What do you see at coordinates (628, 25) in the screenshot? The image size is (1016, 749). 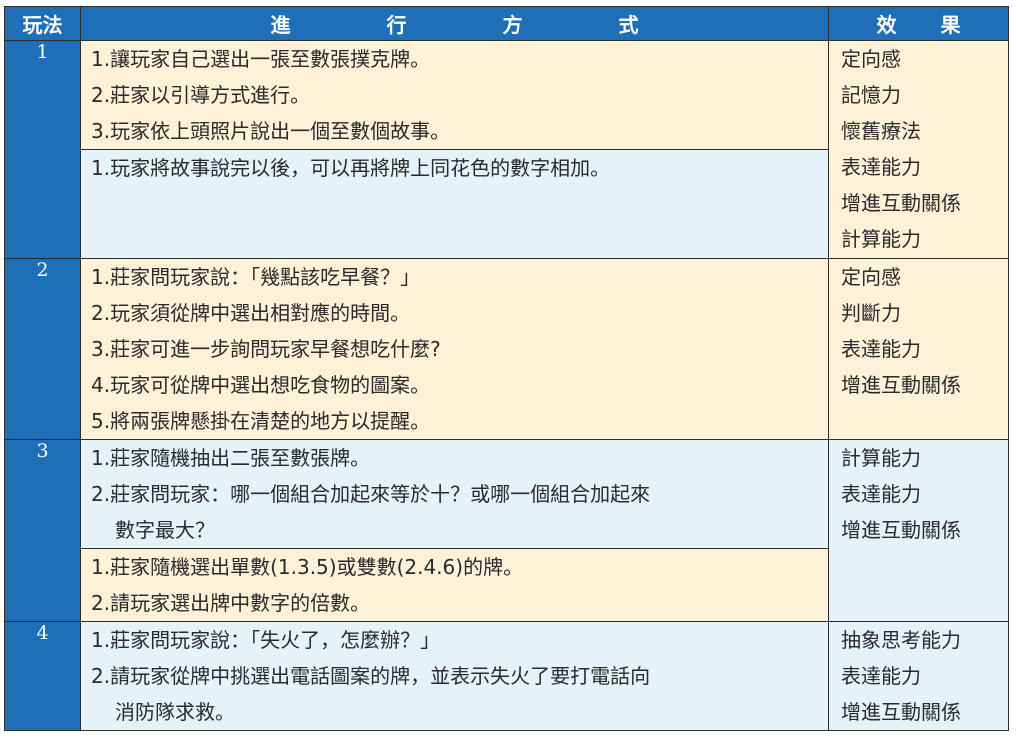 I see `header-method-char: 式` at bounding box center [628, 25].